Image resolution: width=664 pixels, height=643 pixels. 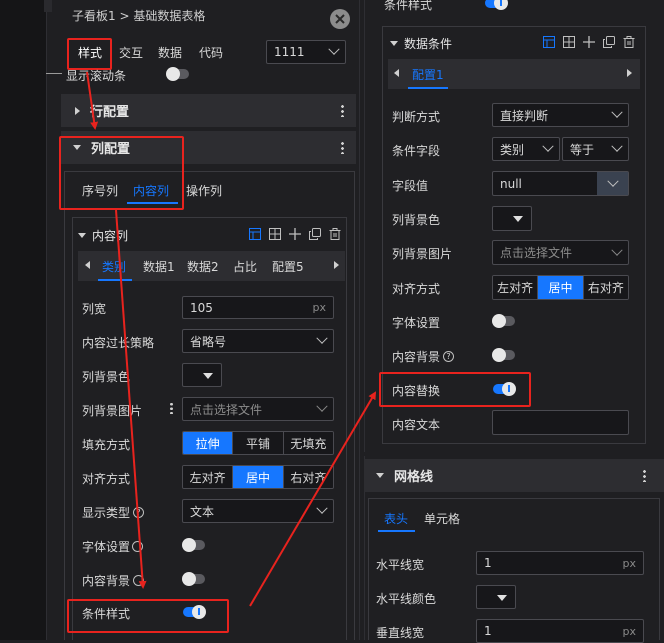 I want to click on arrow-condstyle-to-replace, so click(x=313, y=499).